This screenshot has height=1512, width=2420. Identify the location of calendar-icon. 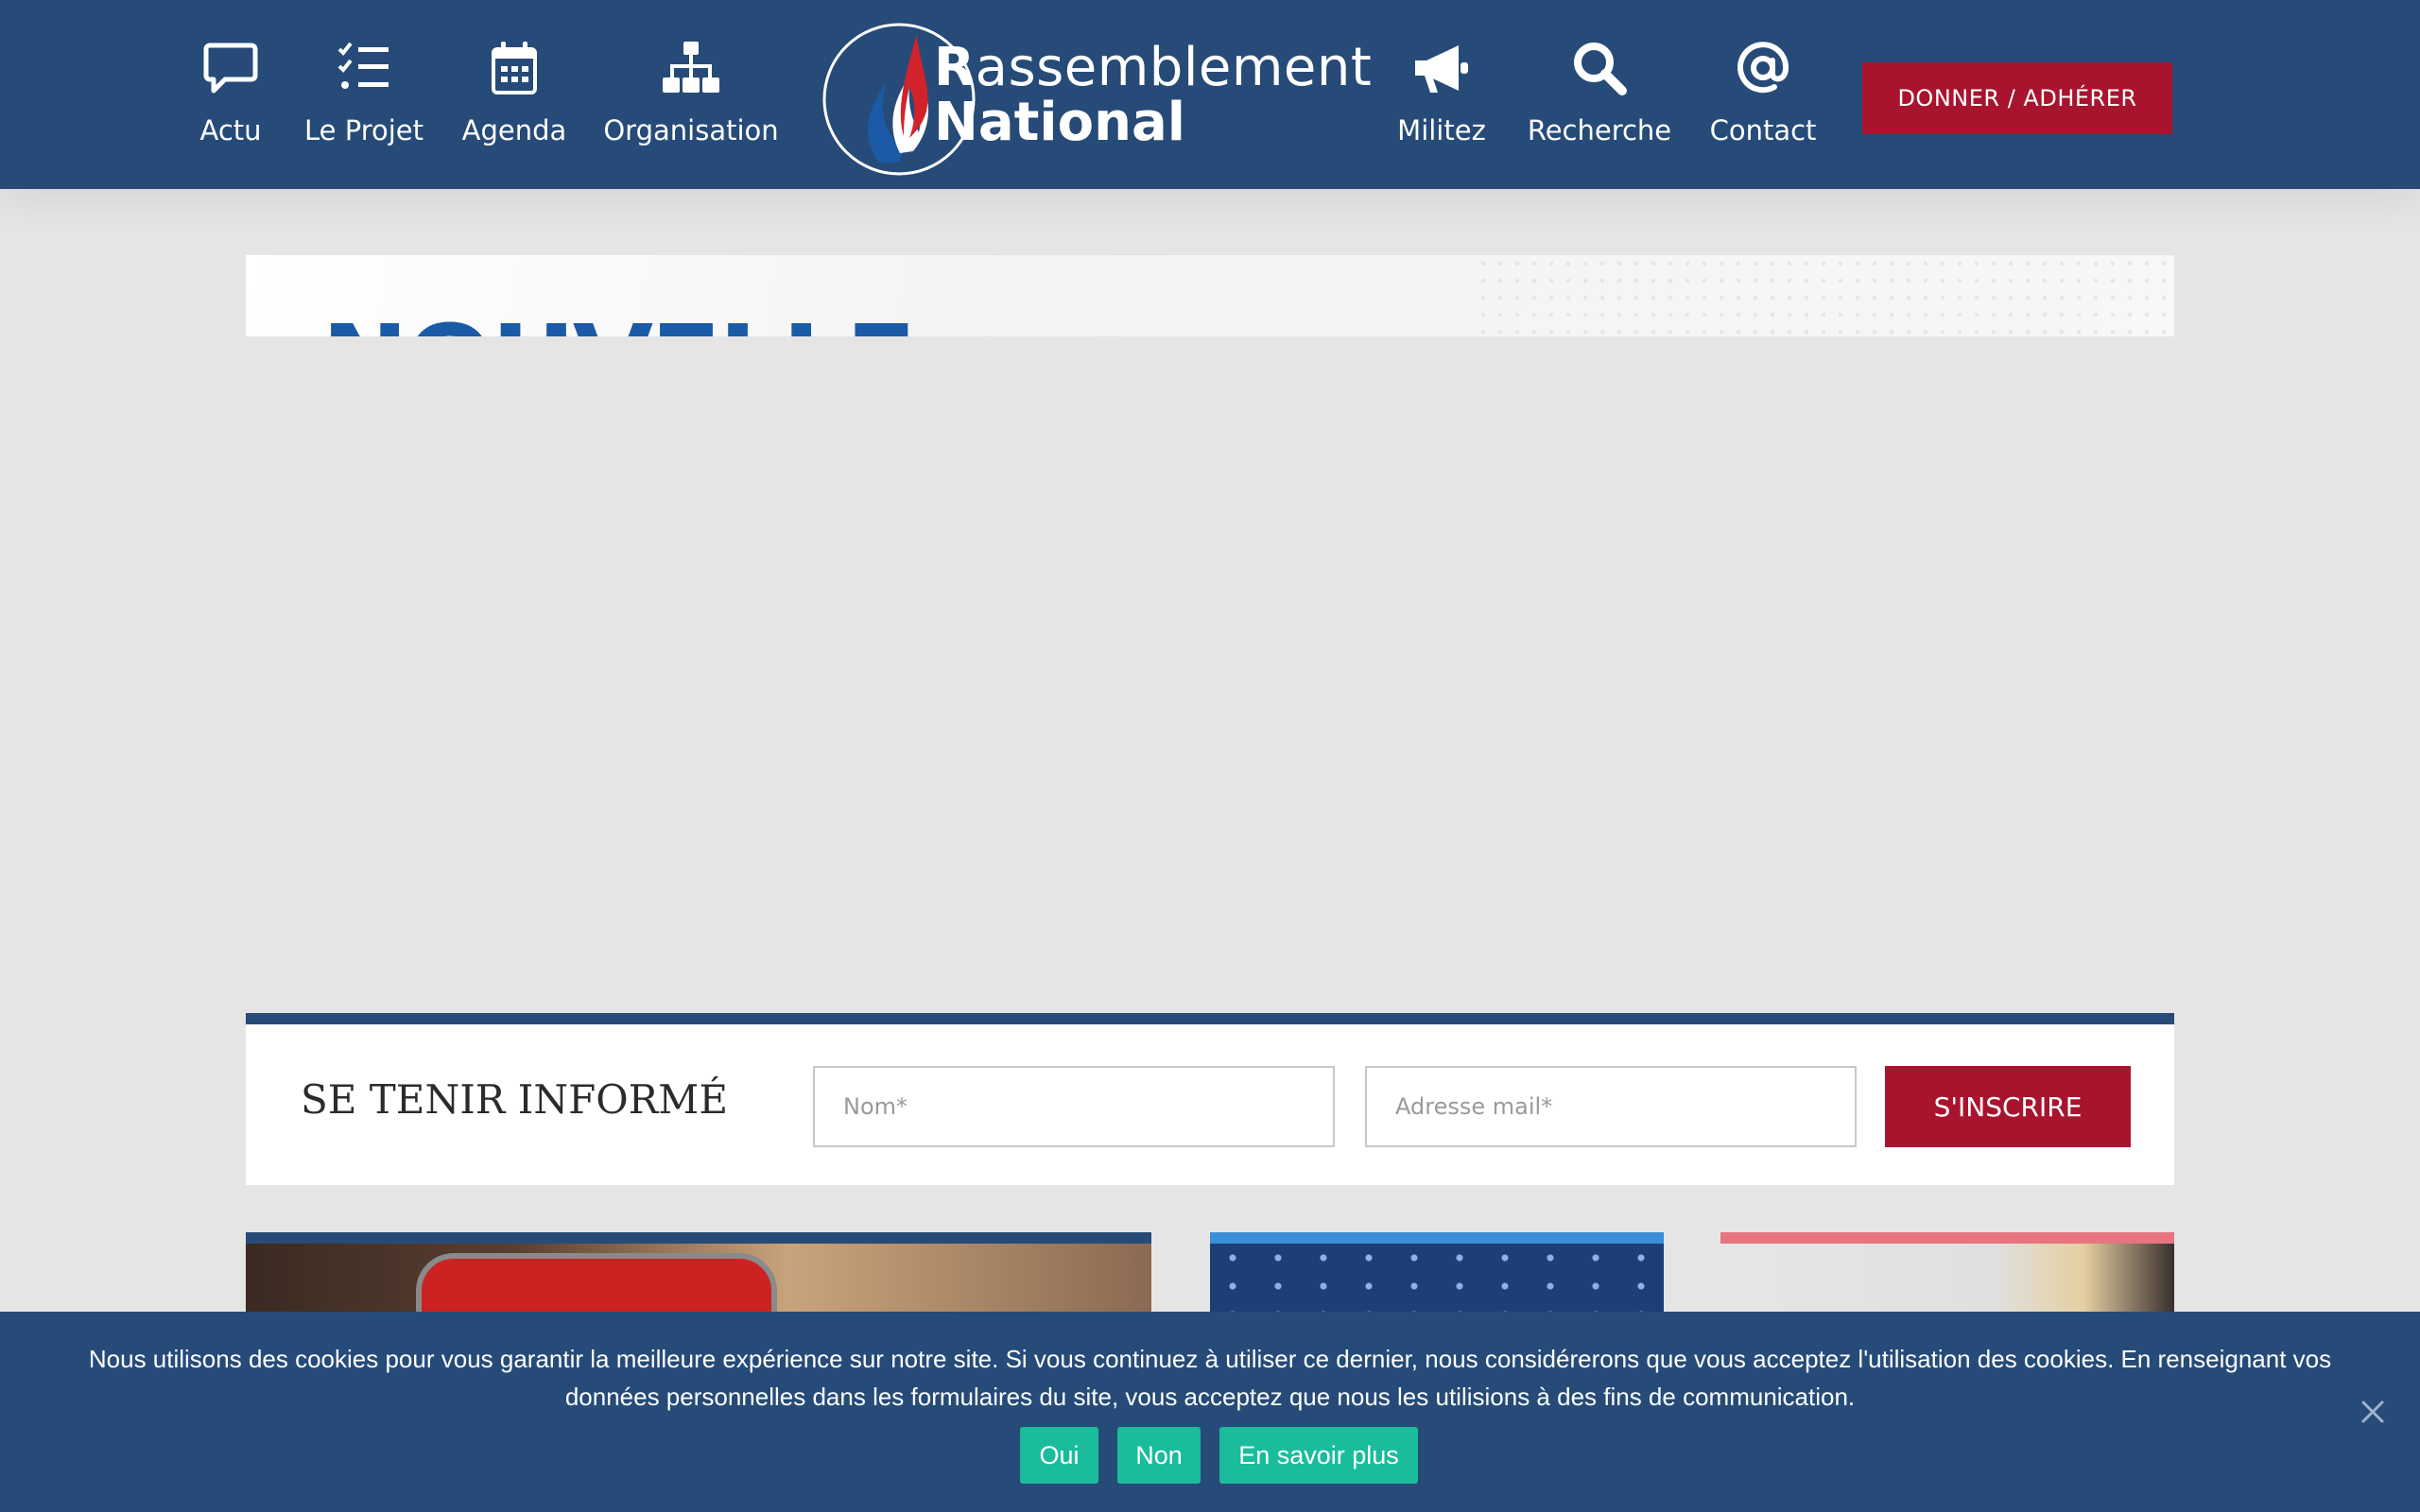
(514, 68).